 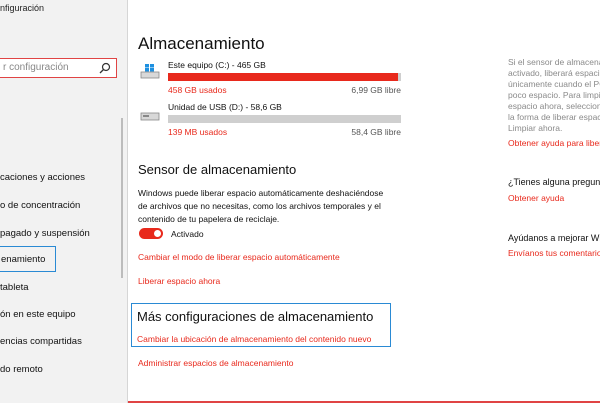 I want to click on sidebar-item-projecting: ón en este equipo, so click(x=62, y=314).